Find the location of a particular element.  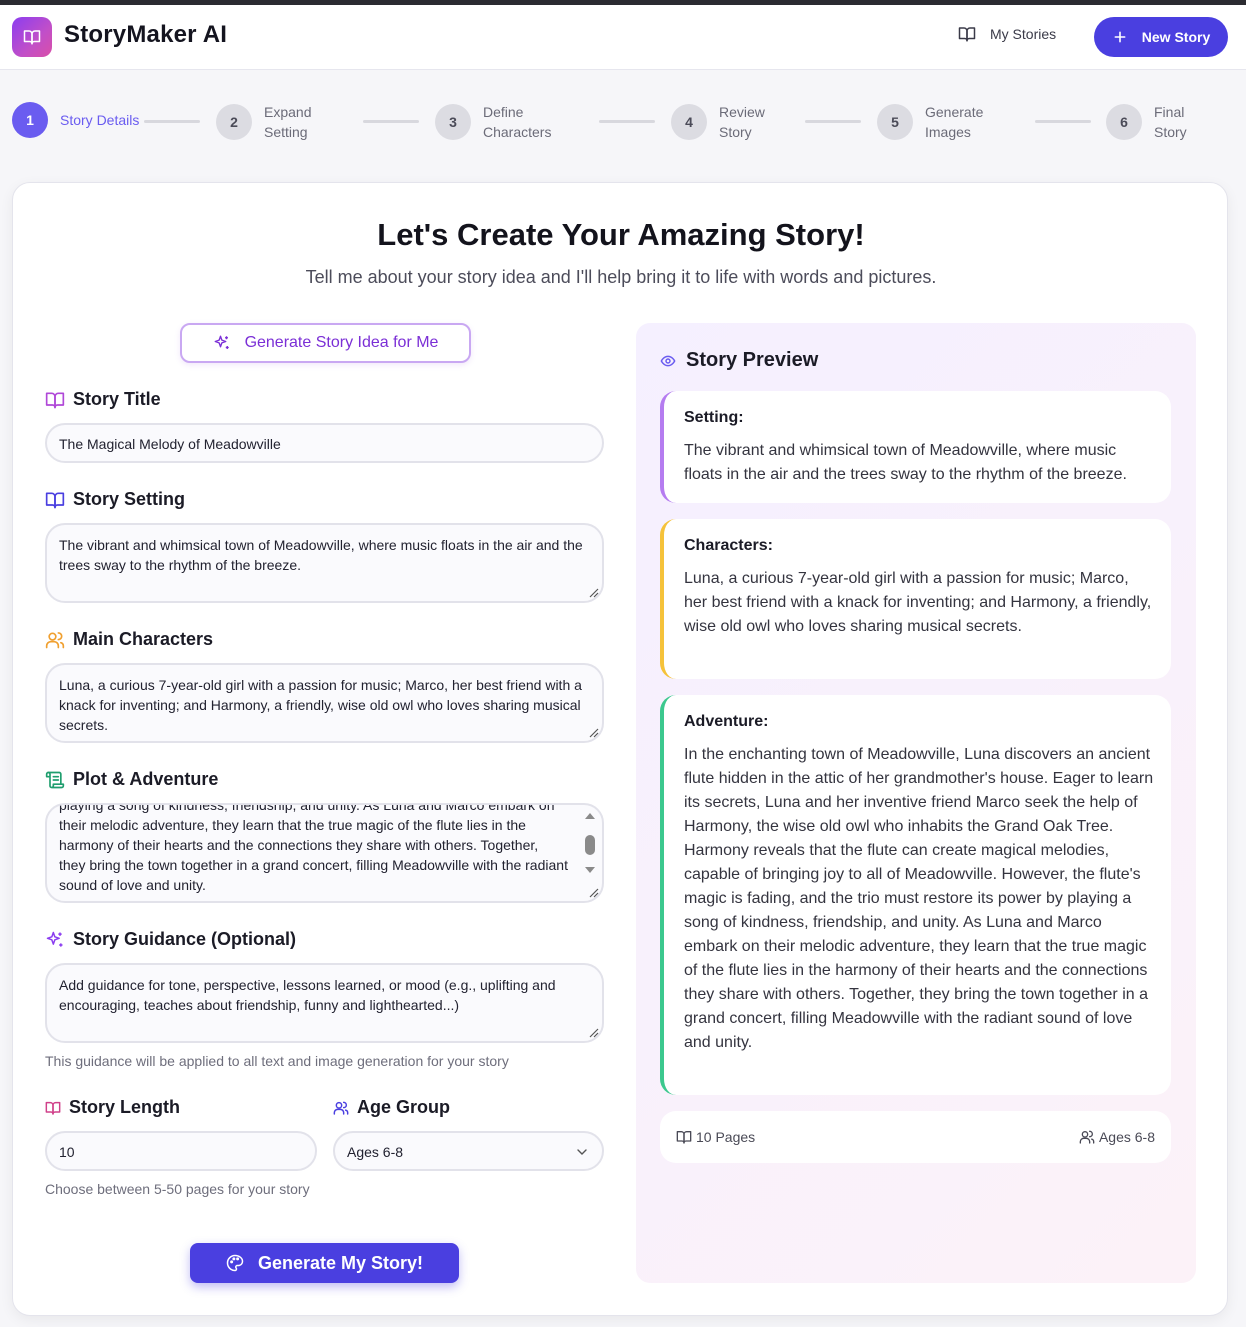

step-number: 3 is located at coordinates (453, 122).